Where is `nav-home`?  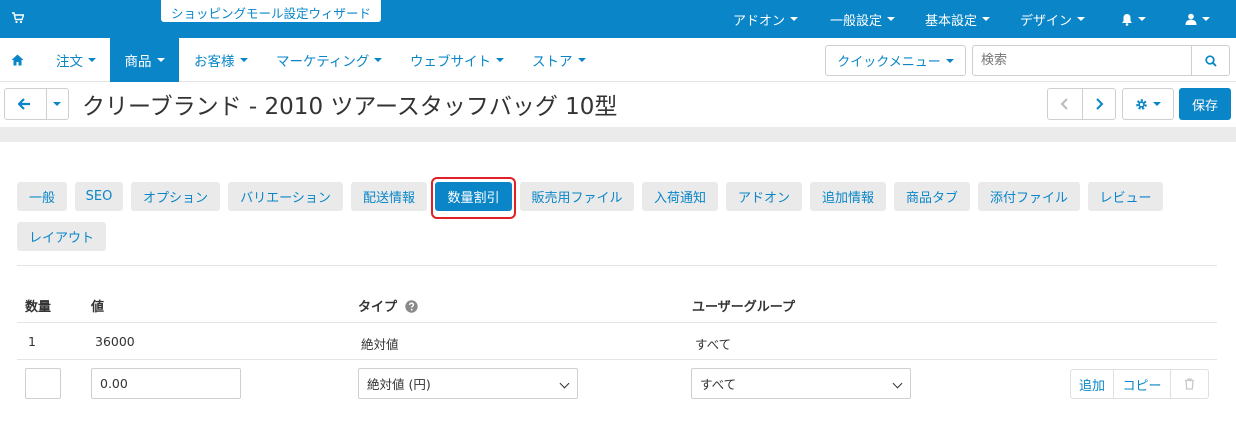 nav-home is located at coordinates (17, 60).